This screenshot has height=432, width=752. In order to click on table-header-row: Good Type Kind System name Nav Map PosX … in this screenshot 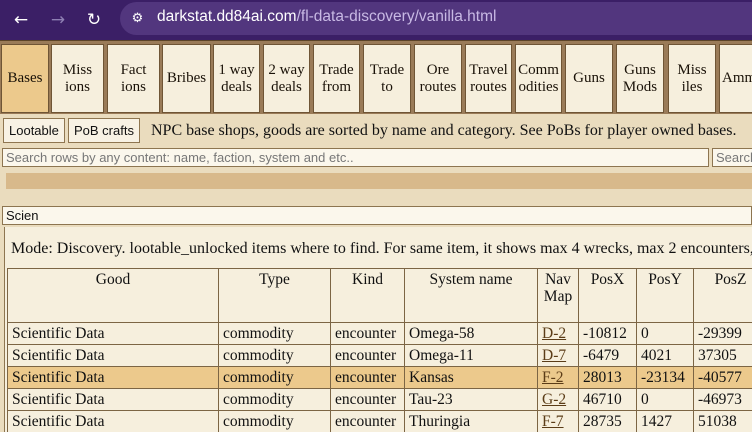, I will do `click(379, 295)`.